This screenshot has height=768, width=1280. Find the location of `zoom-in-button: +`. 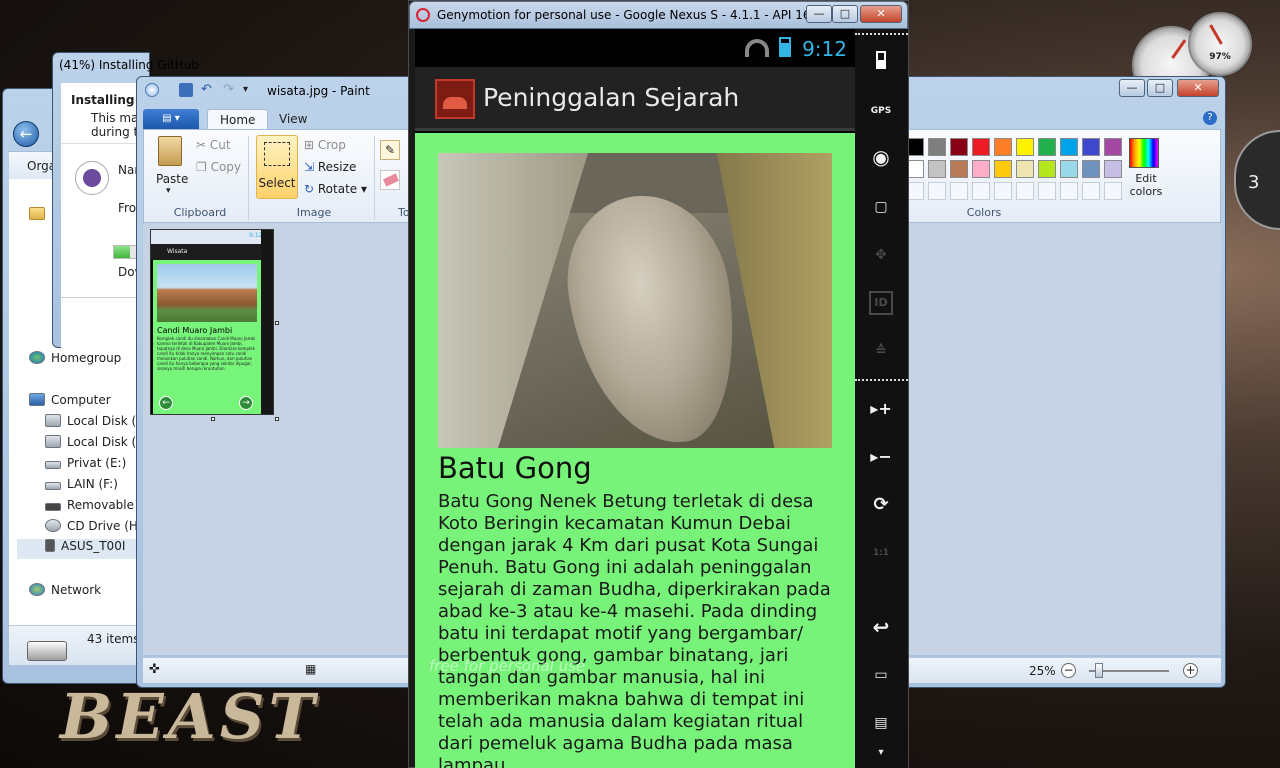

zoom-in-button: + is located at coordinates (1190, 670).